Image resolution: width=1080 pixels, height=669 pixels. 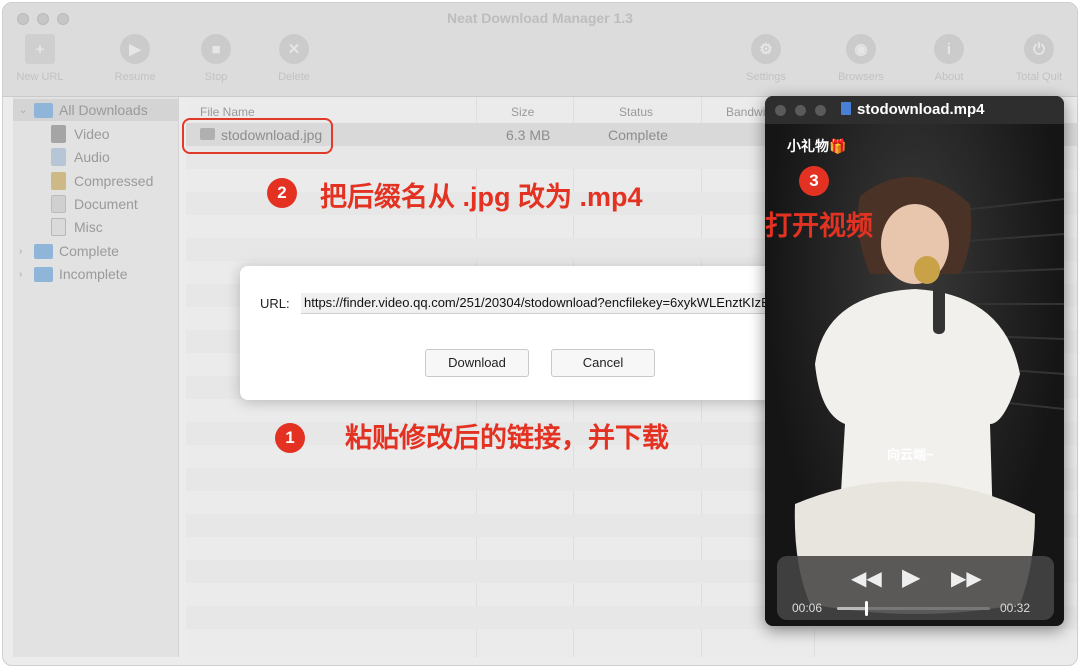 What do you see at coordinates (40, 49) in the screenshot?
I see `new-url-icon: +` at bounding box center [40, 49].